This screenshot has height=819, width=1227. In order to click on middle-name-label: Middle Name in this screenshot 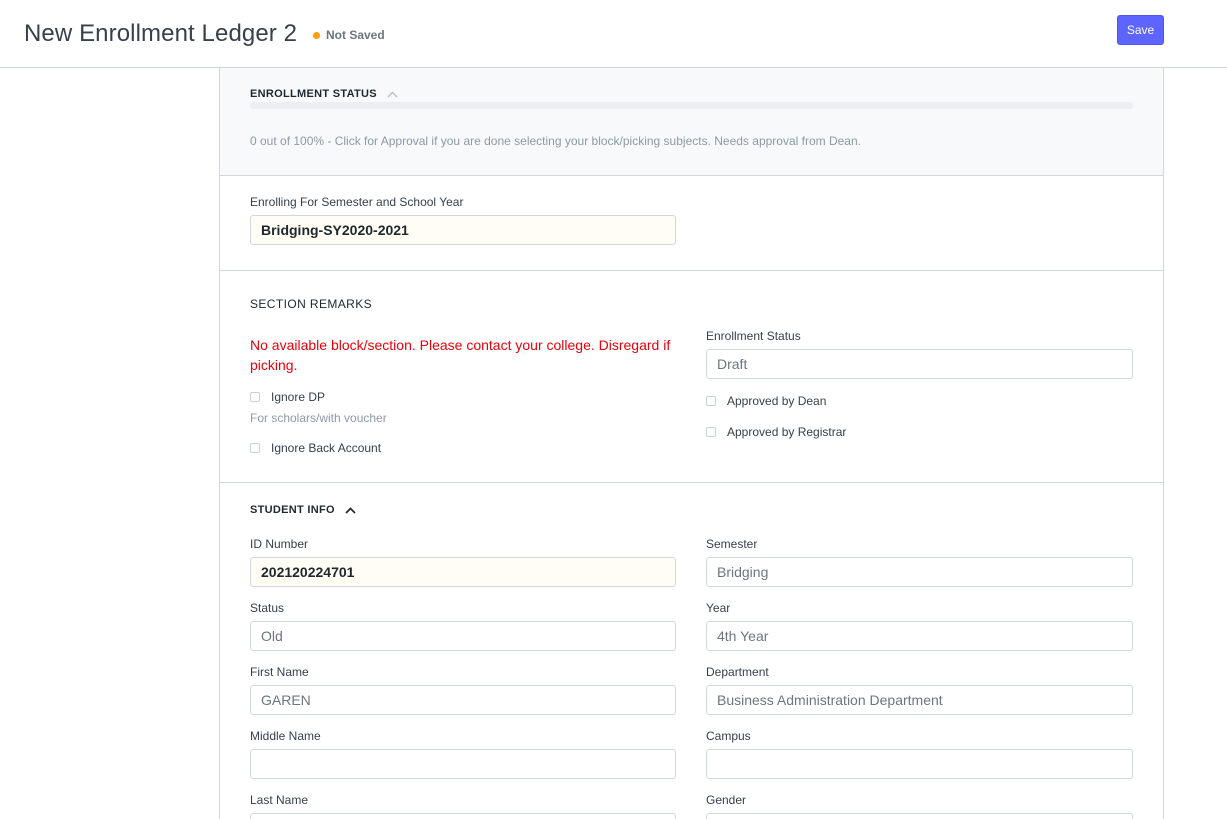, I will do `click(285, 736)`.